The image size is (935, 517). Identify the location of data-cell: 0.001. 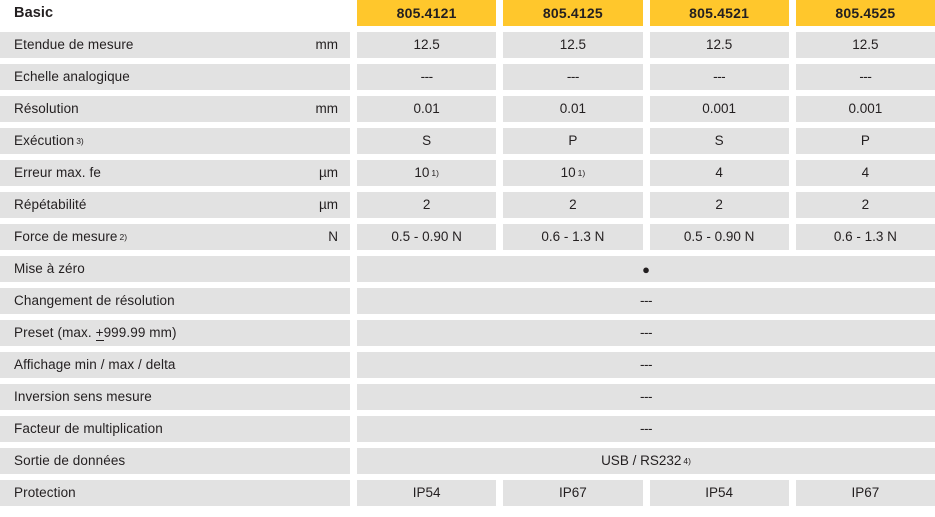
(865, 109).